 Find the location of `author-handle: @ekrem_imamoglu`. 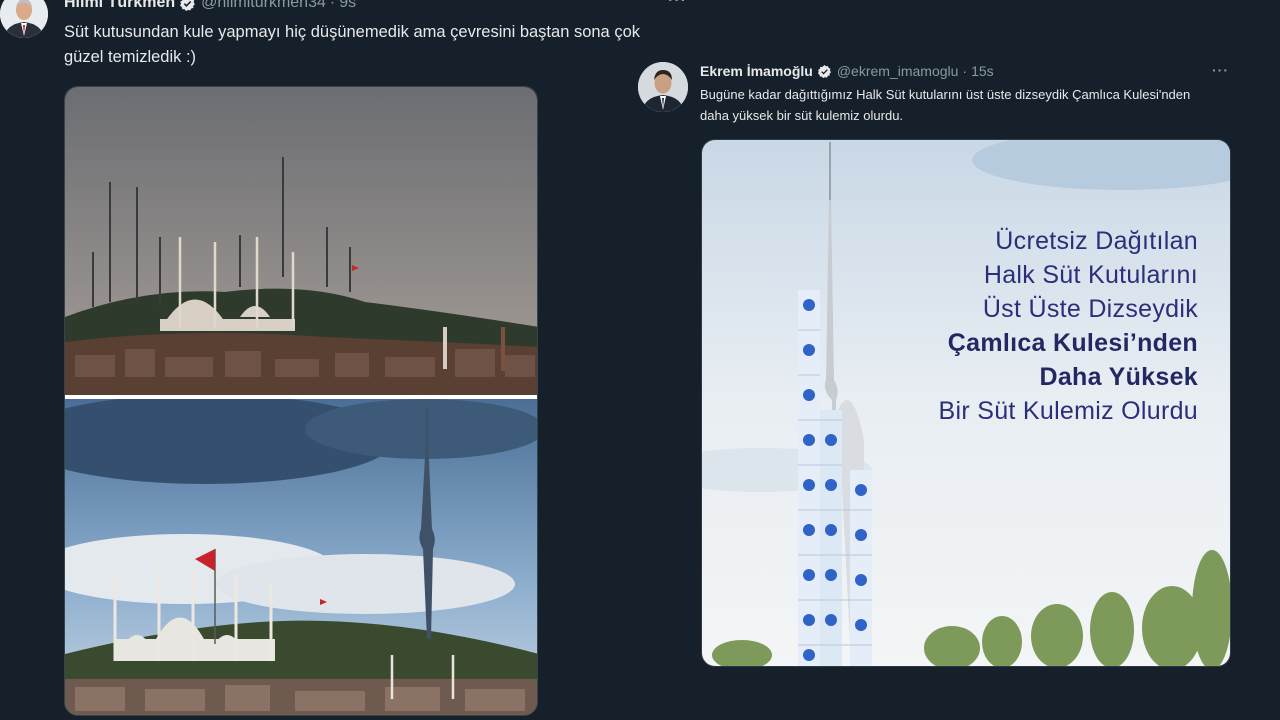

author-handle: @ekrem_imamoglu is located at coordinates (898, 71).